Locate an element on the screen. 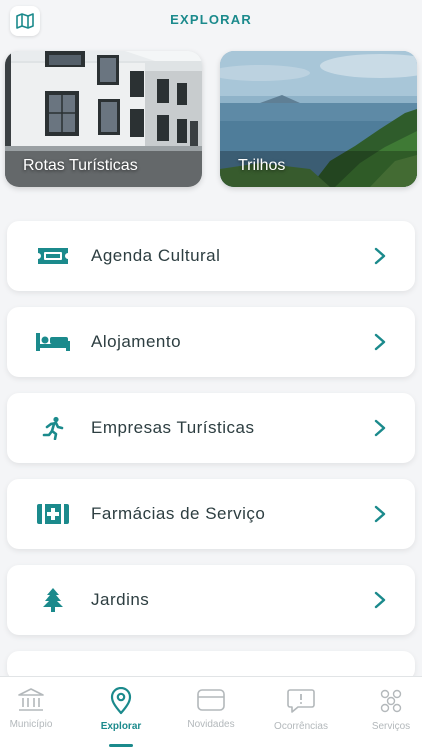  nav-label: Serviços is located at coordinates (391, 726).